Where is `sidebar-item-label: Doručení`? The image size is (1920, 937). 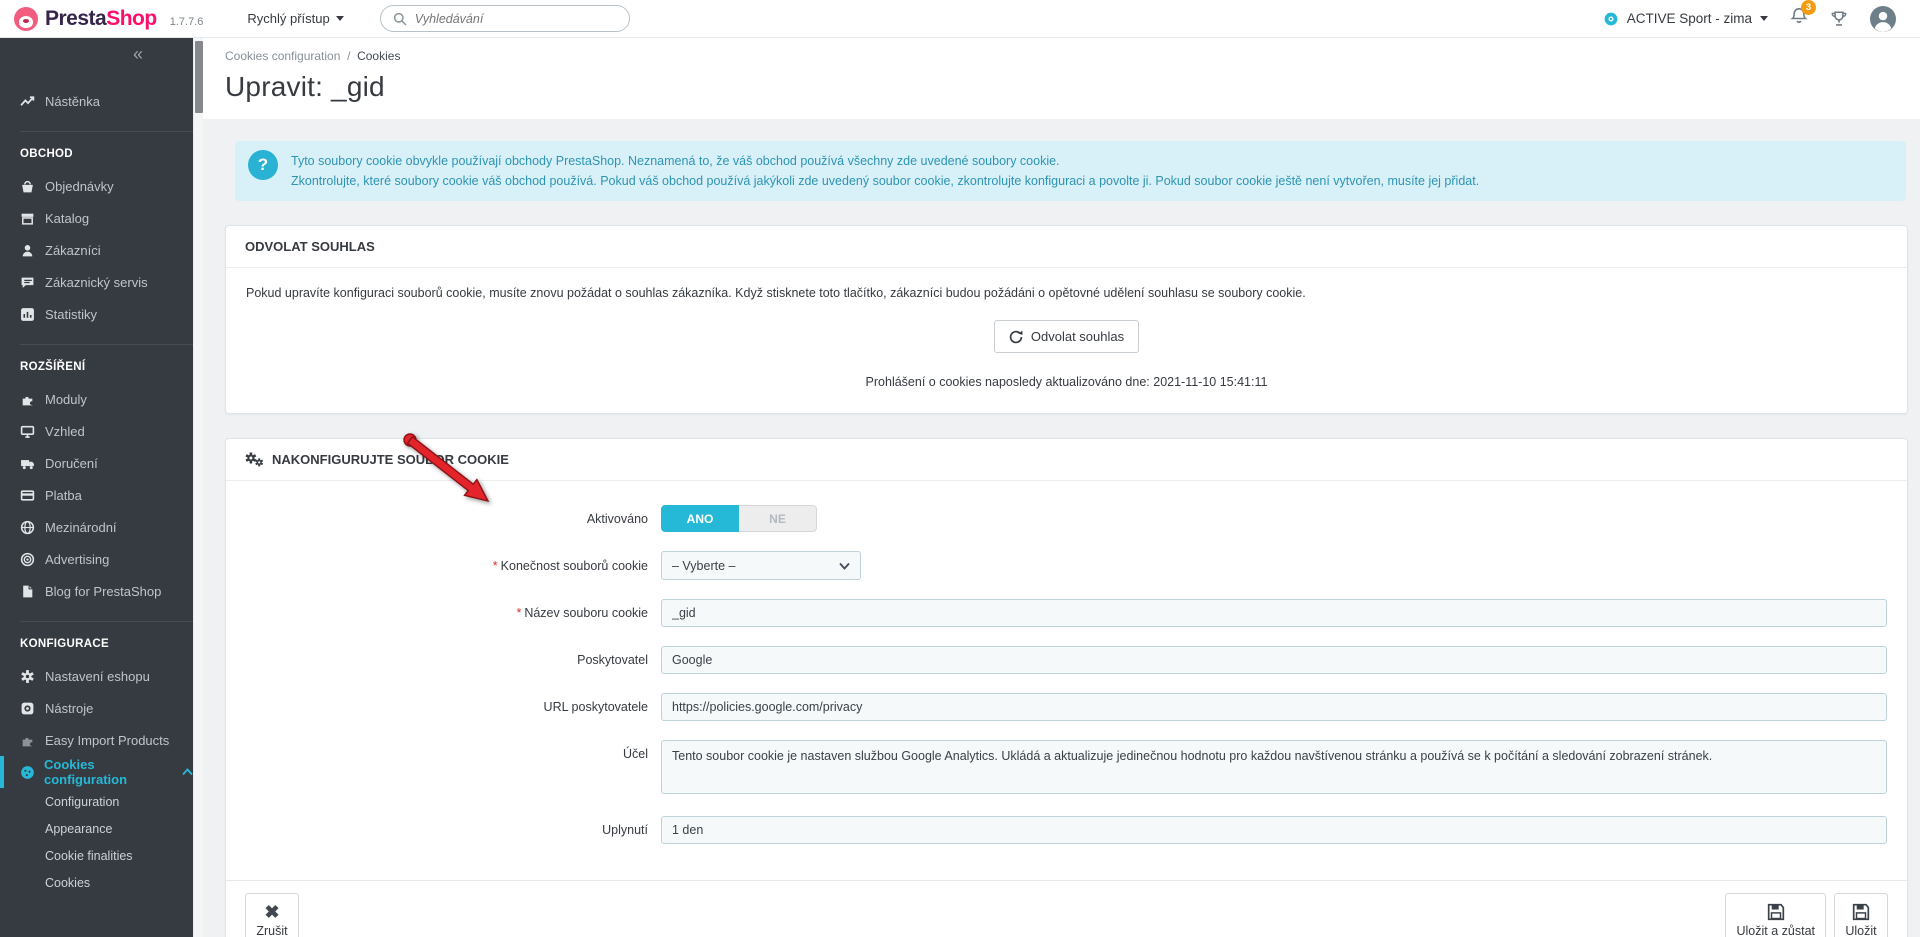
sidebar-item-label: Doručení is located at coordinates (71, 463).